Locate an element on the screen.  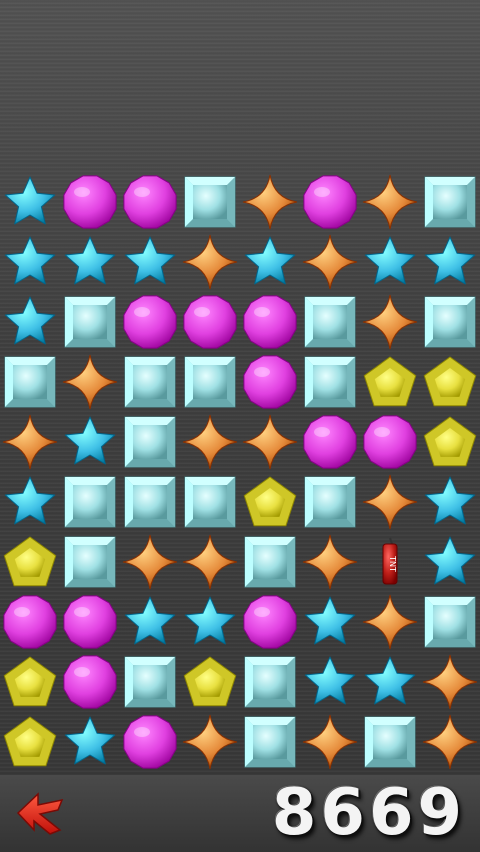
tnt-dynamite-icon: TNT is located at coordinates (390, 562).